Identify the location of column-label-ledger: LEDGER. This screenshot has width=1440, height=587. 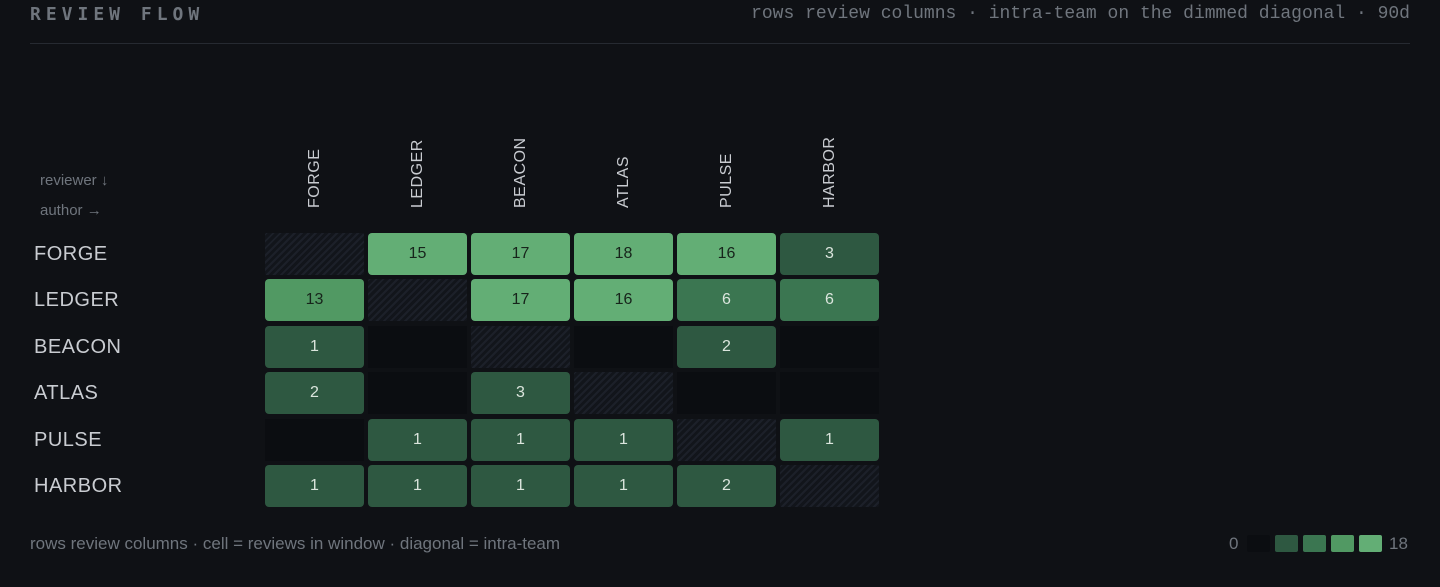
(417, 173).